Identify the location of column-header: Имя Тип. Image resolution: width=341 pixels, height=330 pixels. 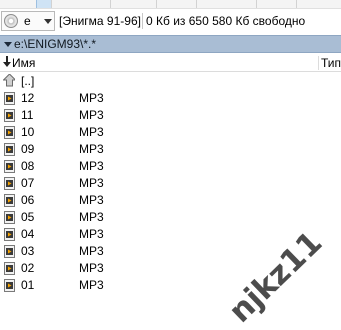
(170, 63).